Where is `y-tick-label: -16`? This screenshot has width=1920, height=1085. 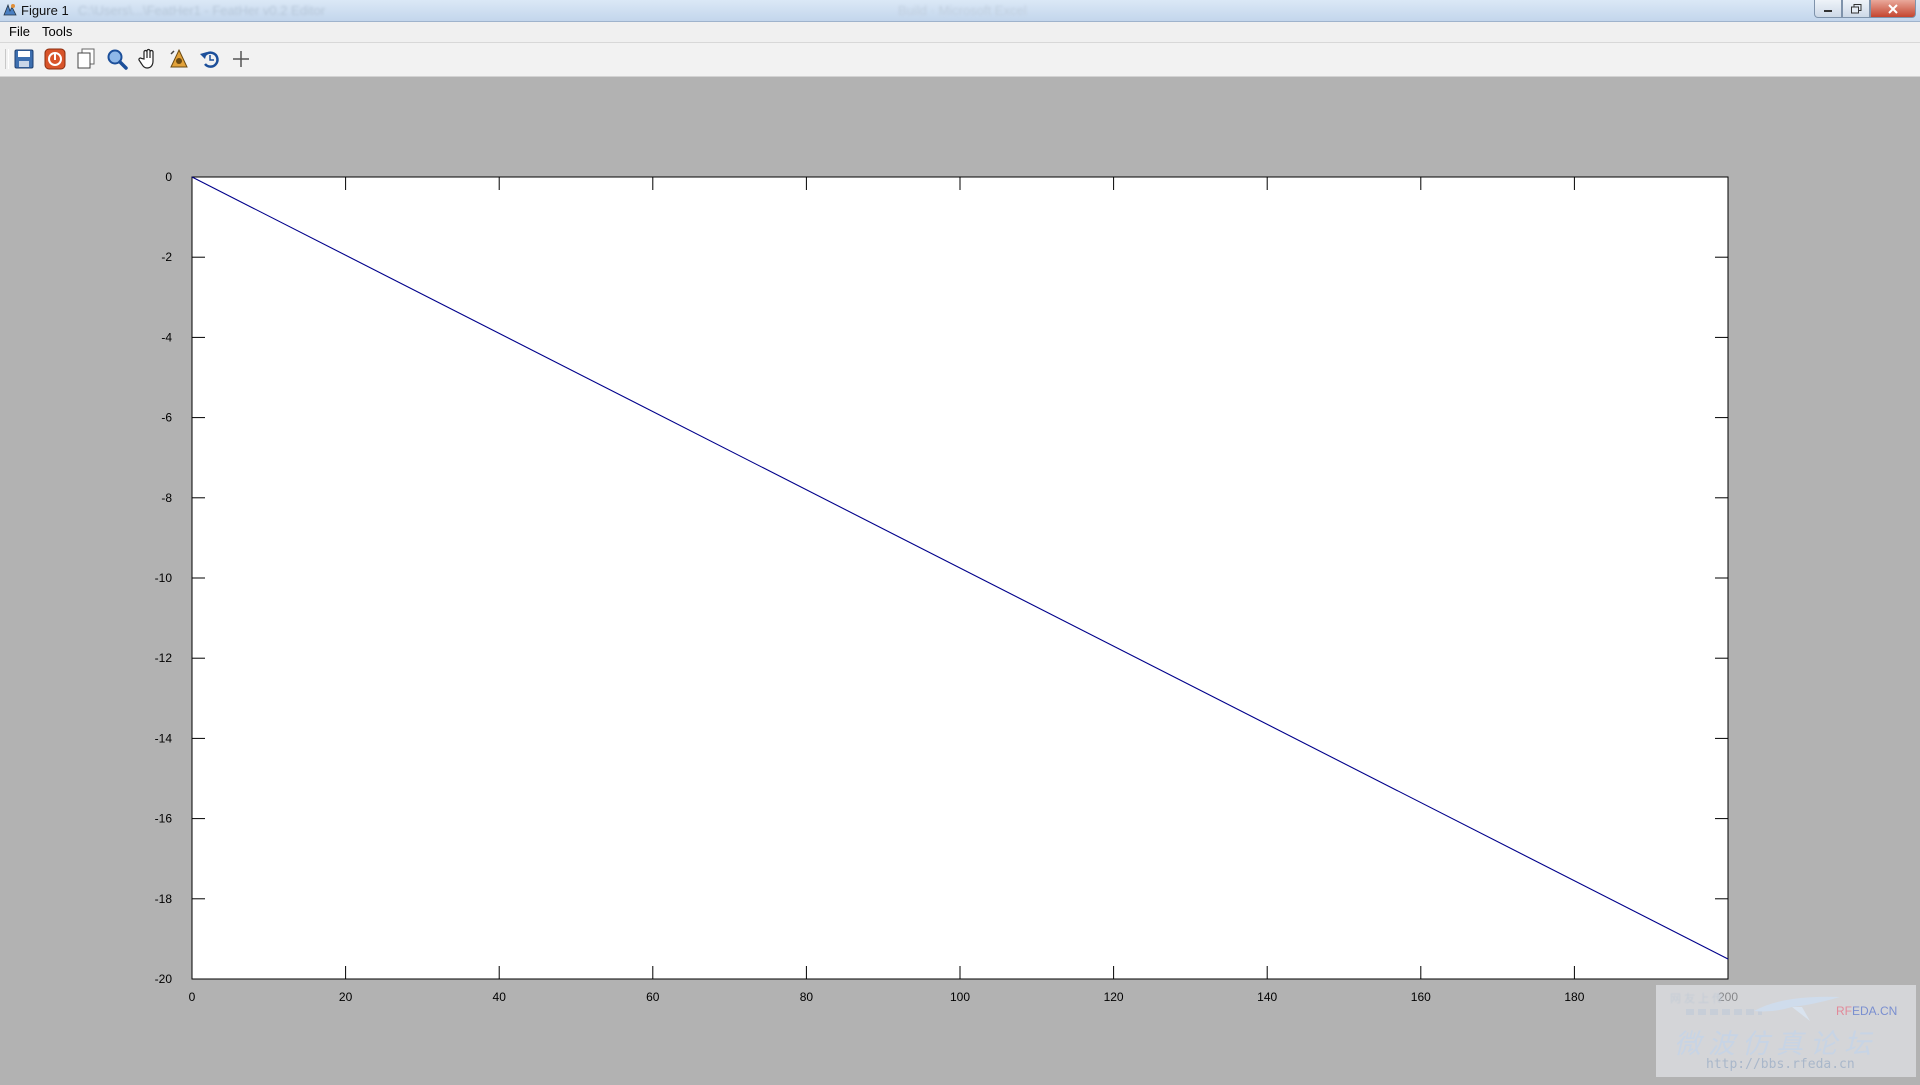 y-tick-label: -16 is located at coordinates (164, 819).